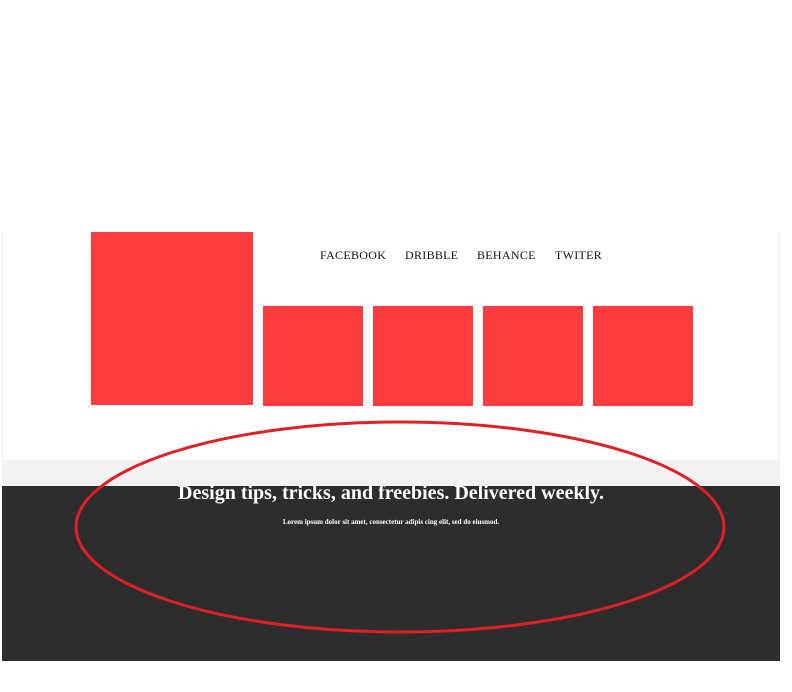 This screenshot has width=792, height=692. Describe the element at coordinates (506, 255) in the screenshot. I see `behance-link: BEHANCE` at that location.